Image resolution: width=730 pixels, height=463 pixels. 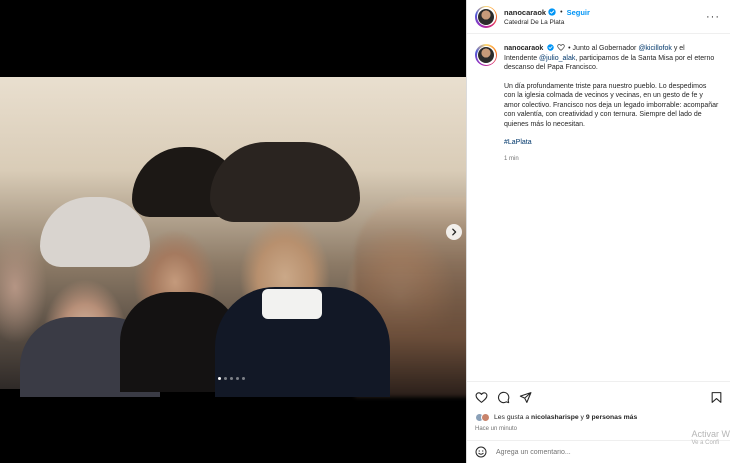 I want to click on next-slide-button, so click(x=454, y=232).